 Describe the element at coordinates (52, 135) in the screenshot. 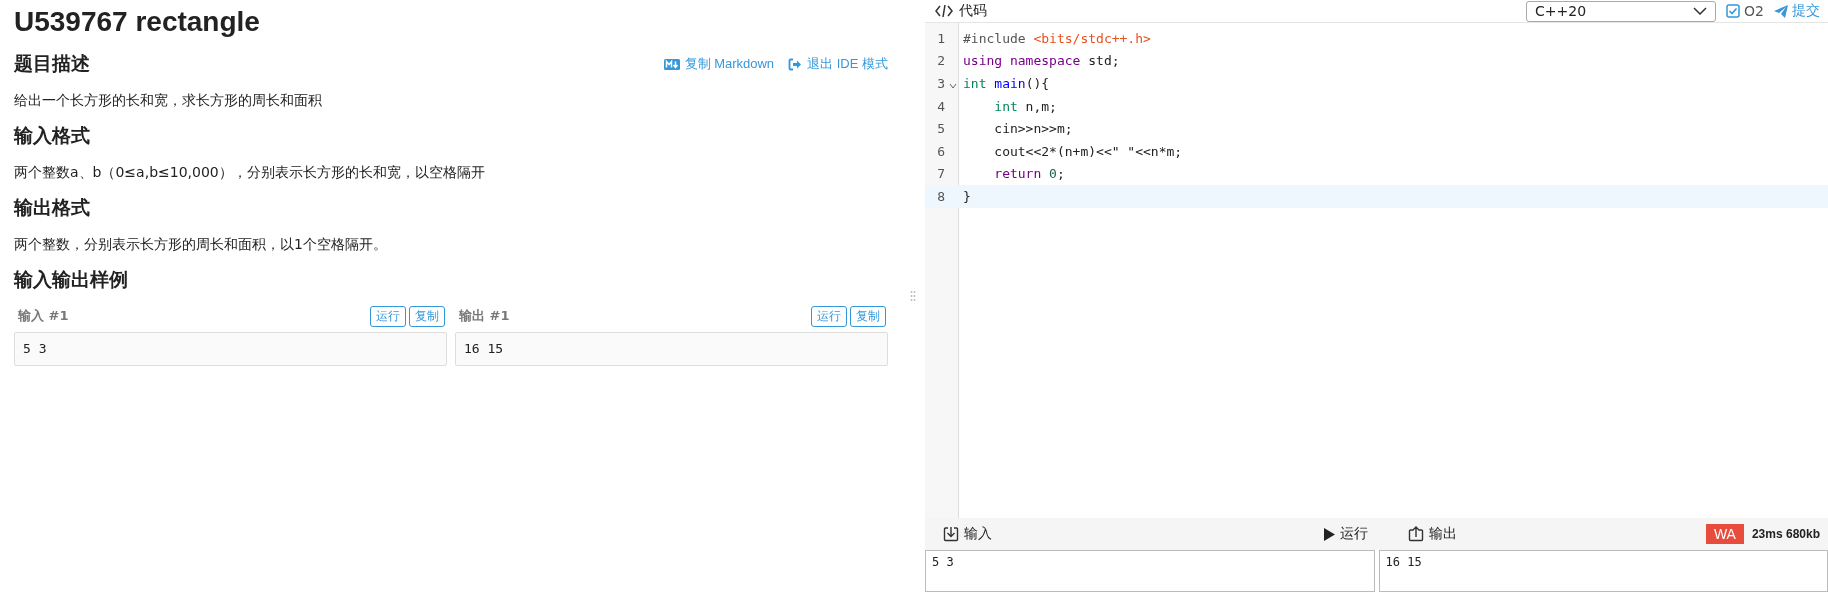

I see `section-heading: 输入格式` at that location.